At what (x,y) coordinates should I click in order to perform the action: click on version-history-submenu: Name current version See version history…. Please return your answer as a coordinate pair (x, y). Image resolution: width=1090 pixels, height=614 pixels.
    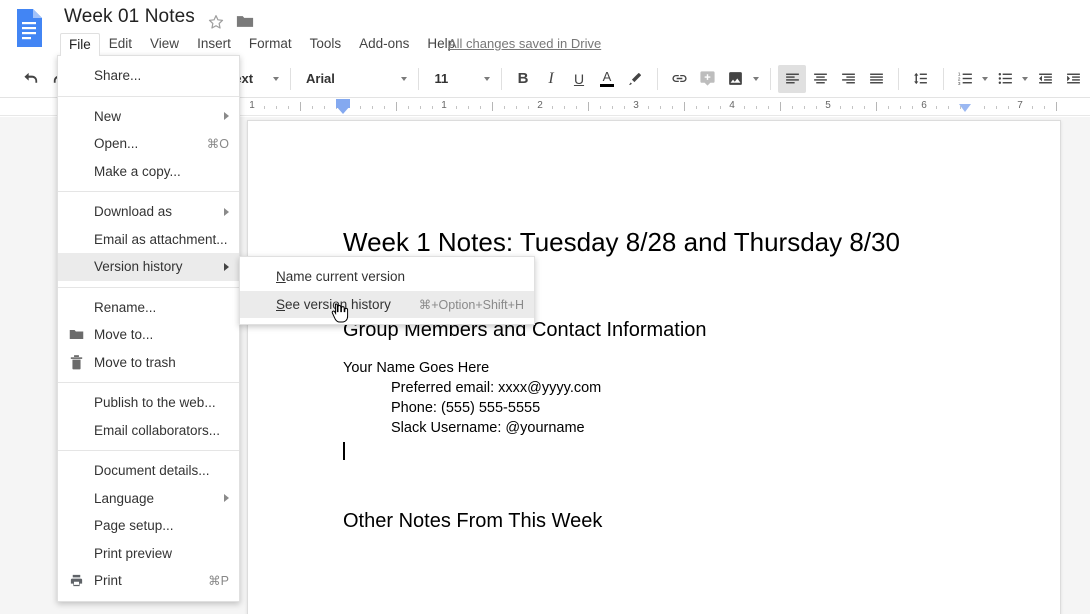
    Looking at the image, I should click on (387, 290).